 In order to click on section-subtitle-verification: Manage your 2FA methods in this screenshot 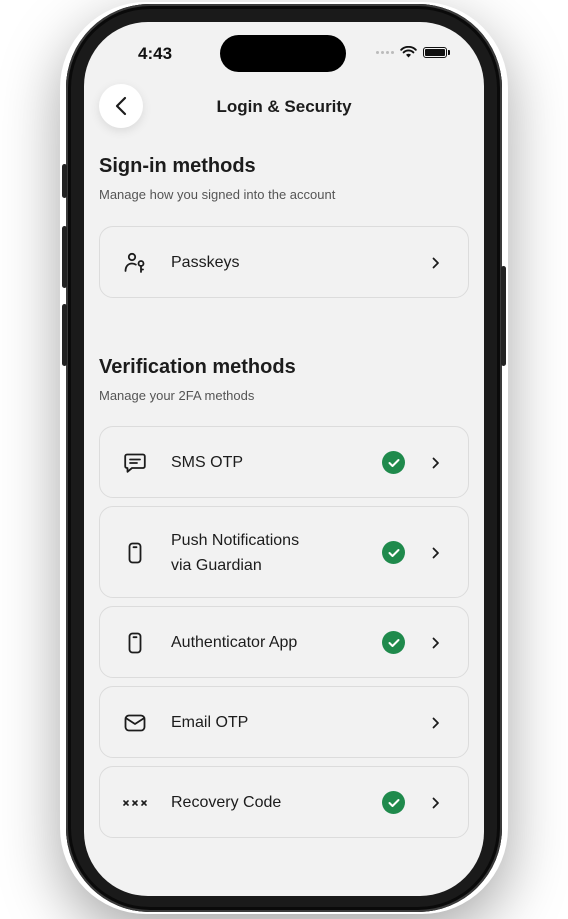, I will do `click(177, 395)`.